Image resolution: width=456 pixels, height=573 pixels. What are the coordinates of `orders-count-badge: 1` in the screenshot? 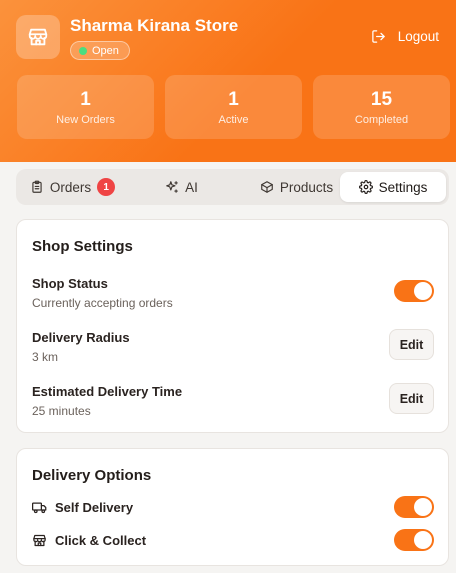 It's located at (106, 187).